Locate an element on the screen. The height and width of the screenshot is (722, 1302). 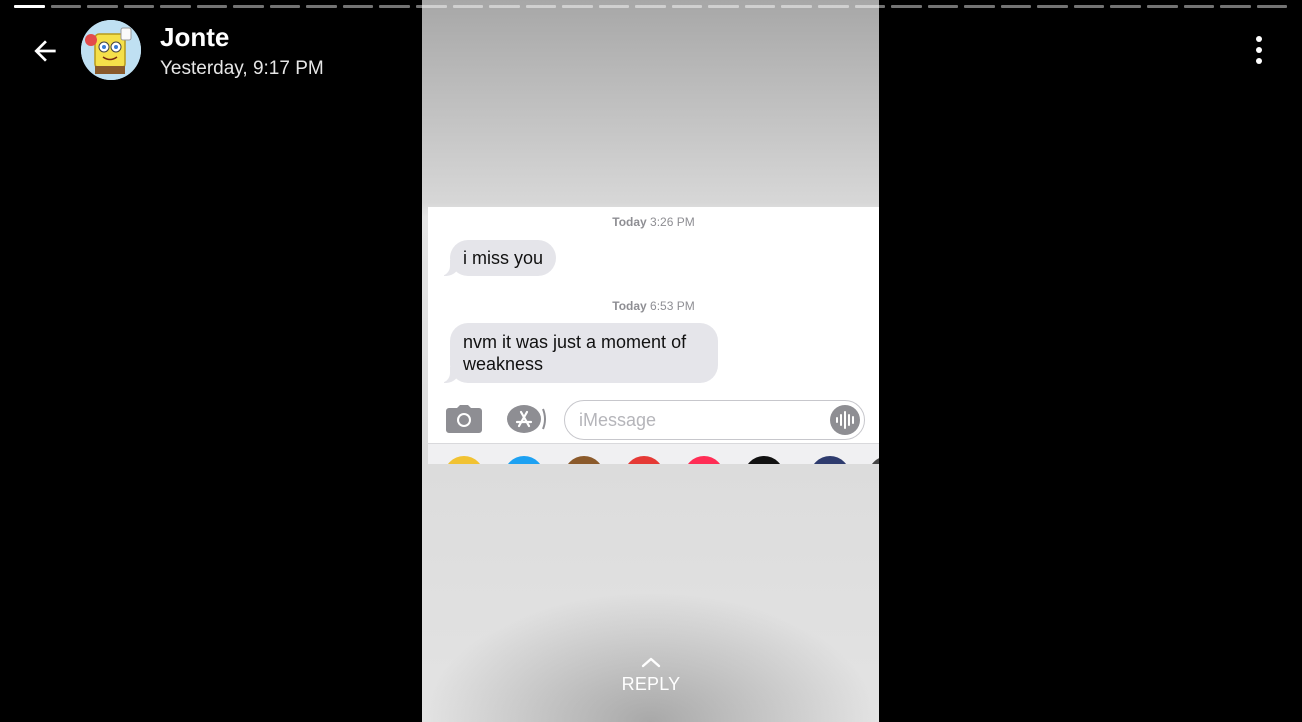
story-timestamp: Yesterday, 9:17 PM is located at coordinates (242, 68).